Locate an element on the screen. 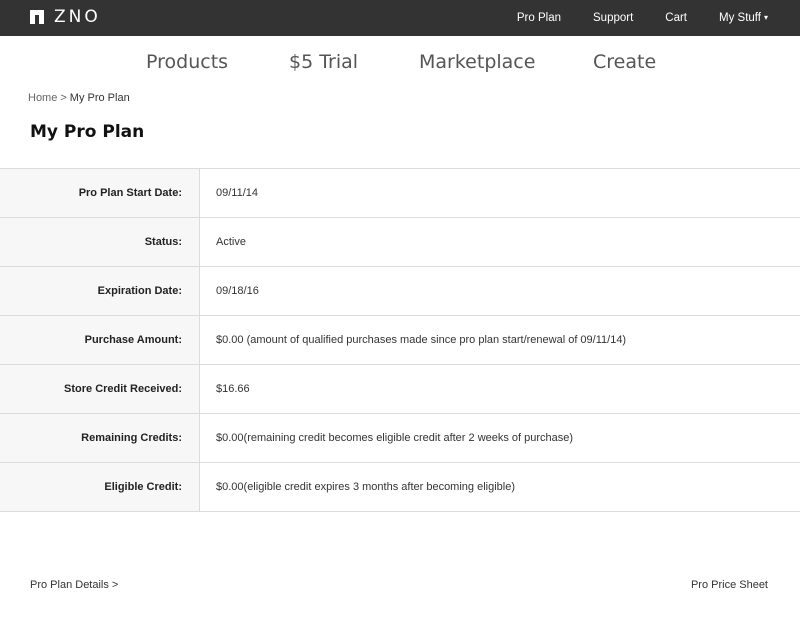  pro-price-sheet-link: Pro Price Sheet is located at coordinates (729, 585).